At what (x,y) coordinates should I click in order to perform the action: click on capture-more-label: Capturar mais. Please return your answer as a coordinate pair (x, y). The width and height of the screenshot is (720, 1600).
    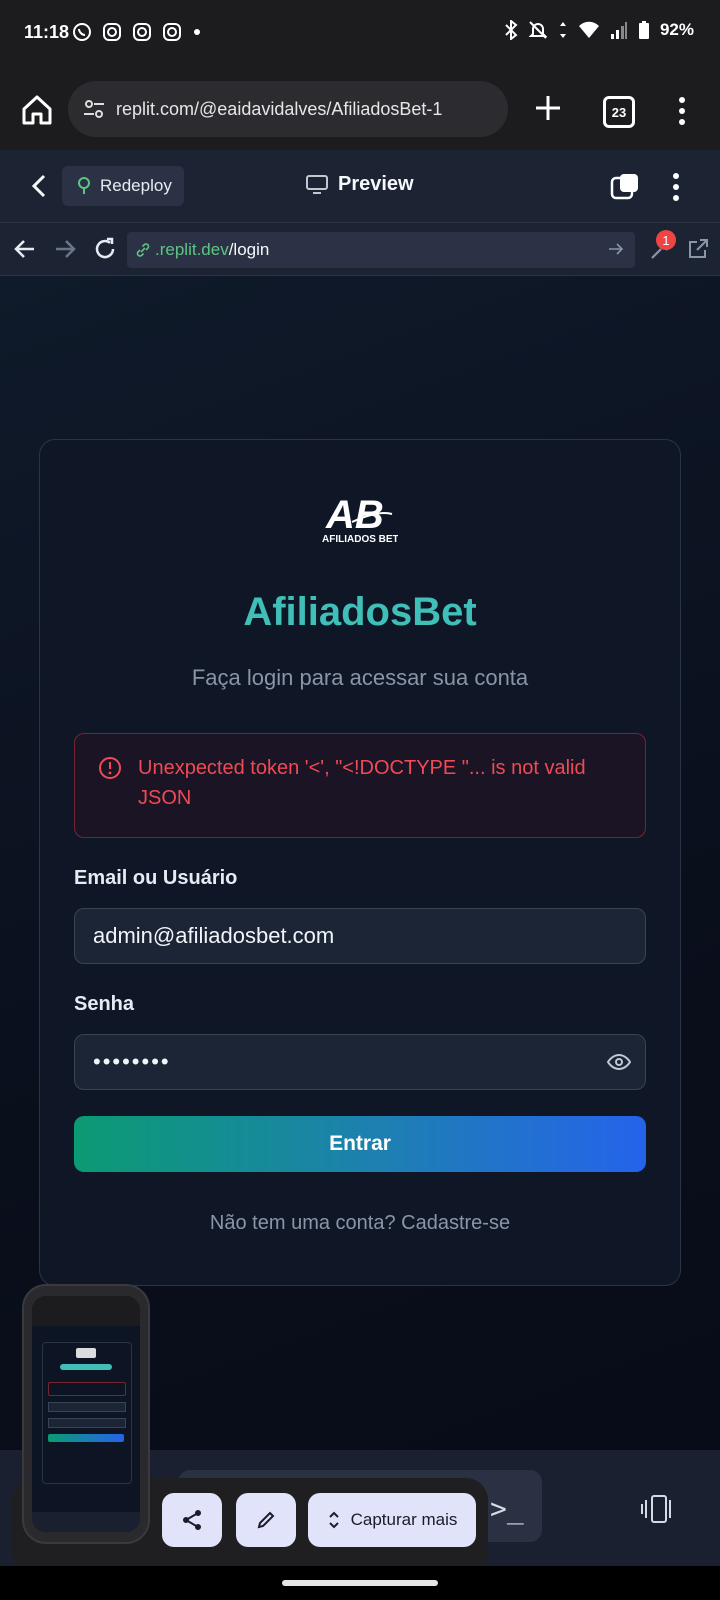
    Looking at the image, I should click on (404, 1519).